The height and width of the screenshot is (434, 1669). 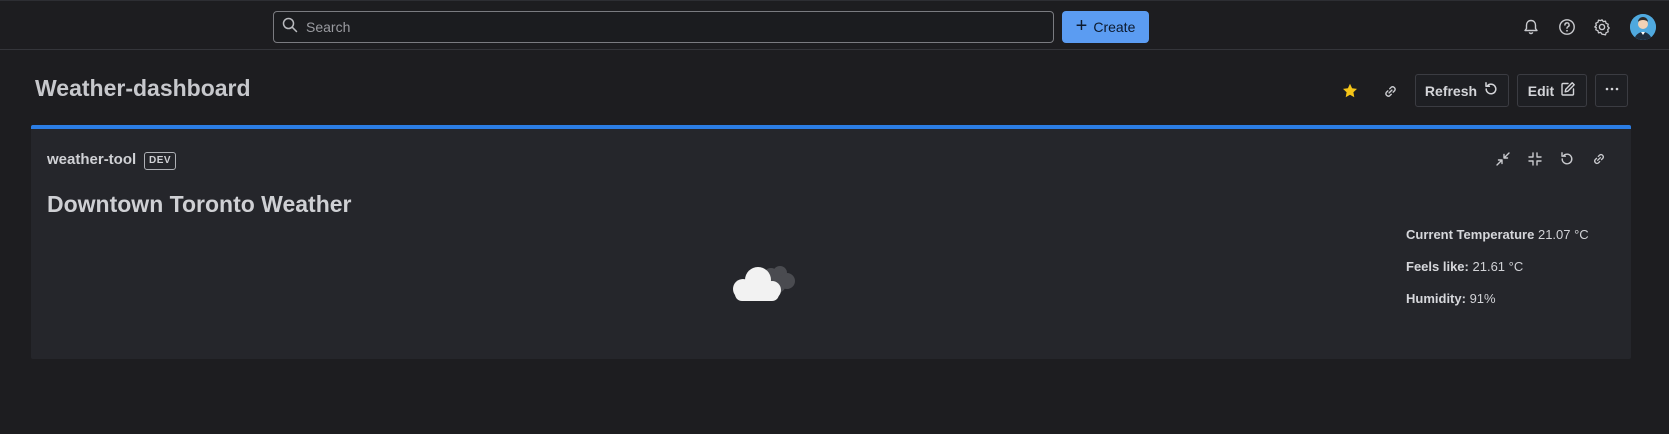 What do you see at coordinates (1567, 159) in the screenshot?
I see `reload-icon` at bounding box center [1567, 159].